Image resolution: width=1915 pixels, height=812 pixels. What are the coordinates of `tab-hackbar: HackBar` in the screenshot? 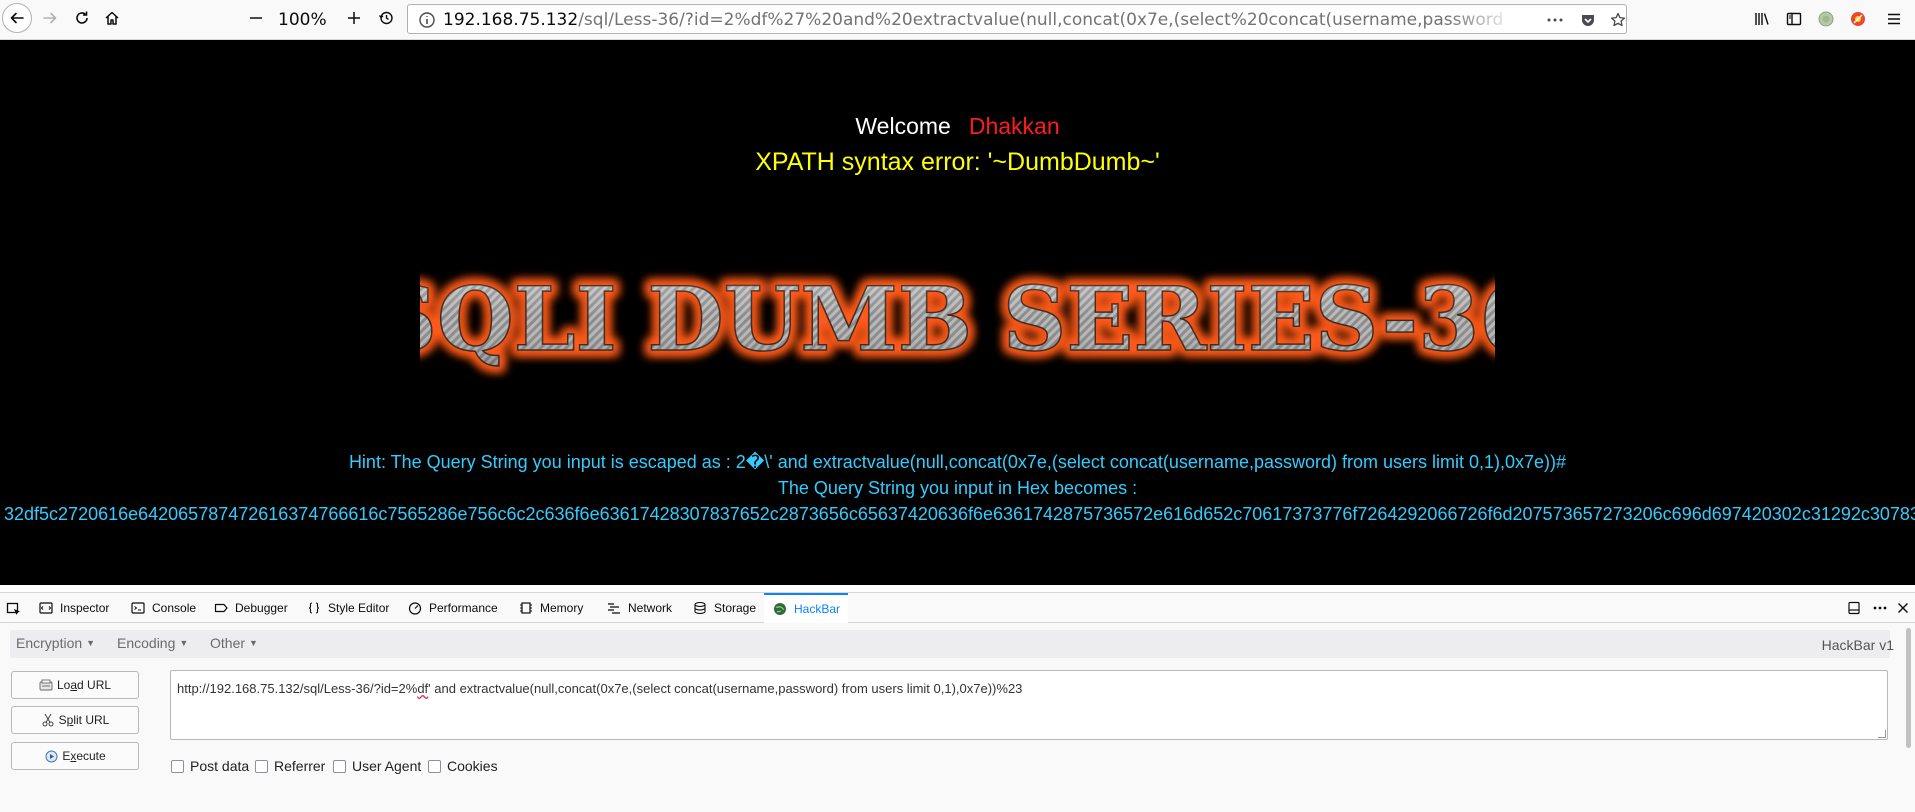 It's located at (806, 608).